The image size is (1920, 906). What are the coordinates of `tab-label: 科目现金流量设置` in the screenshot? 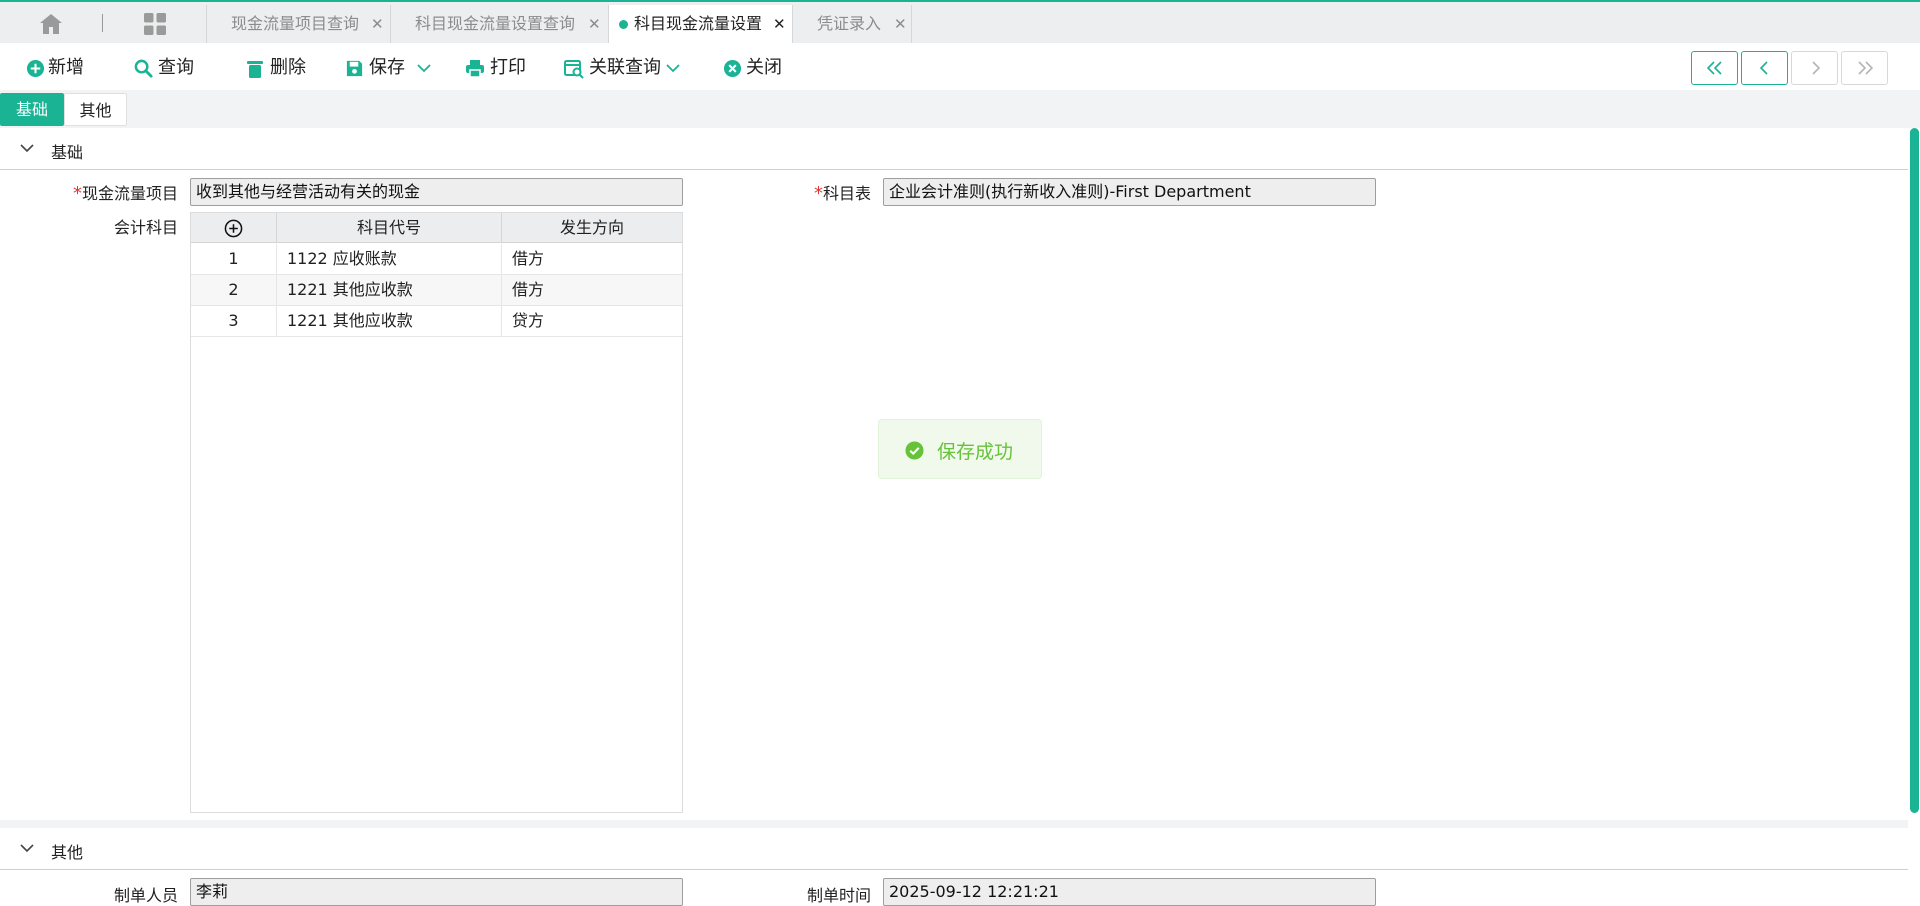 It's located at (698, 23).